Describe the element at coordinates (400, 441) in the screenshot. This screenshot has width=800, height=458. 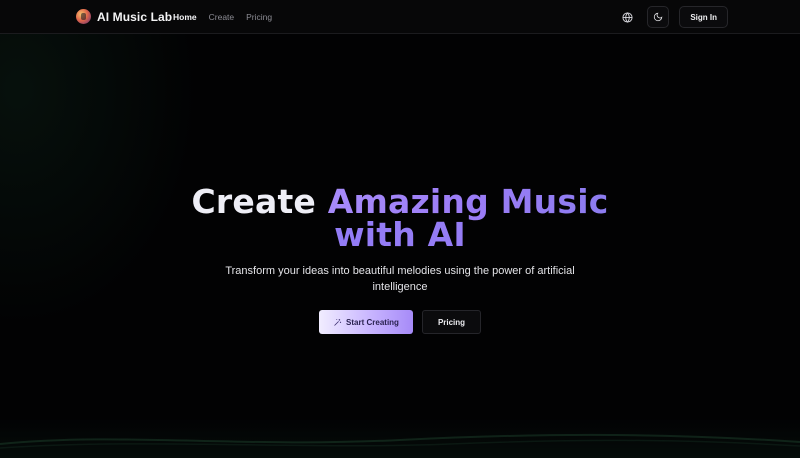
I see `ambient-wave` at that location.